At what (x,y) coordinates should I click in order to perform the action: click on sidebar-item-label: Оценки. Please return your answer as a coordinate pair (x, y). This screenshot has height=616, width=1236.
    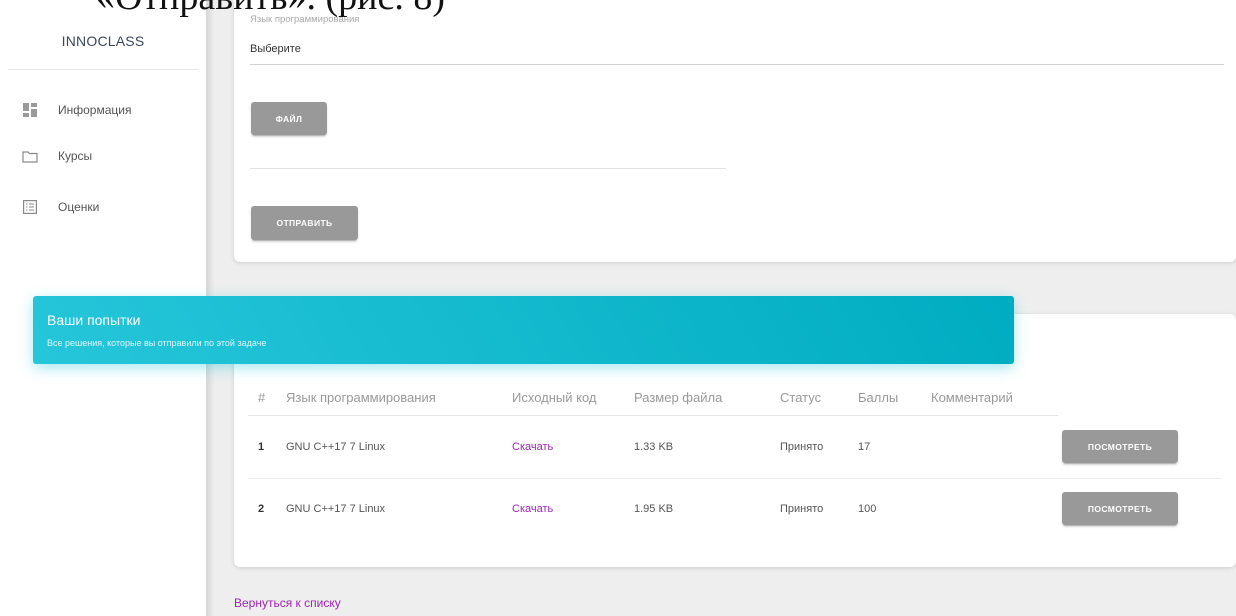
    Looking at the image, I should click on (79, 207).